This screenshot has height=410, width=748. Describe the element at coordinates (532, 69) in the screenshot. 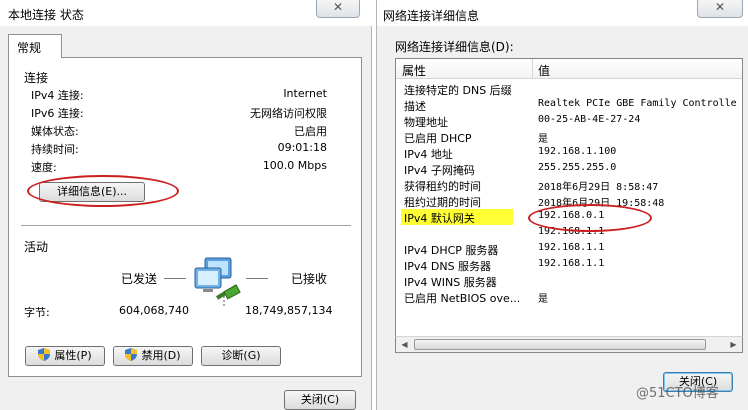

I see `column-separator` at that location.